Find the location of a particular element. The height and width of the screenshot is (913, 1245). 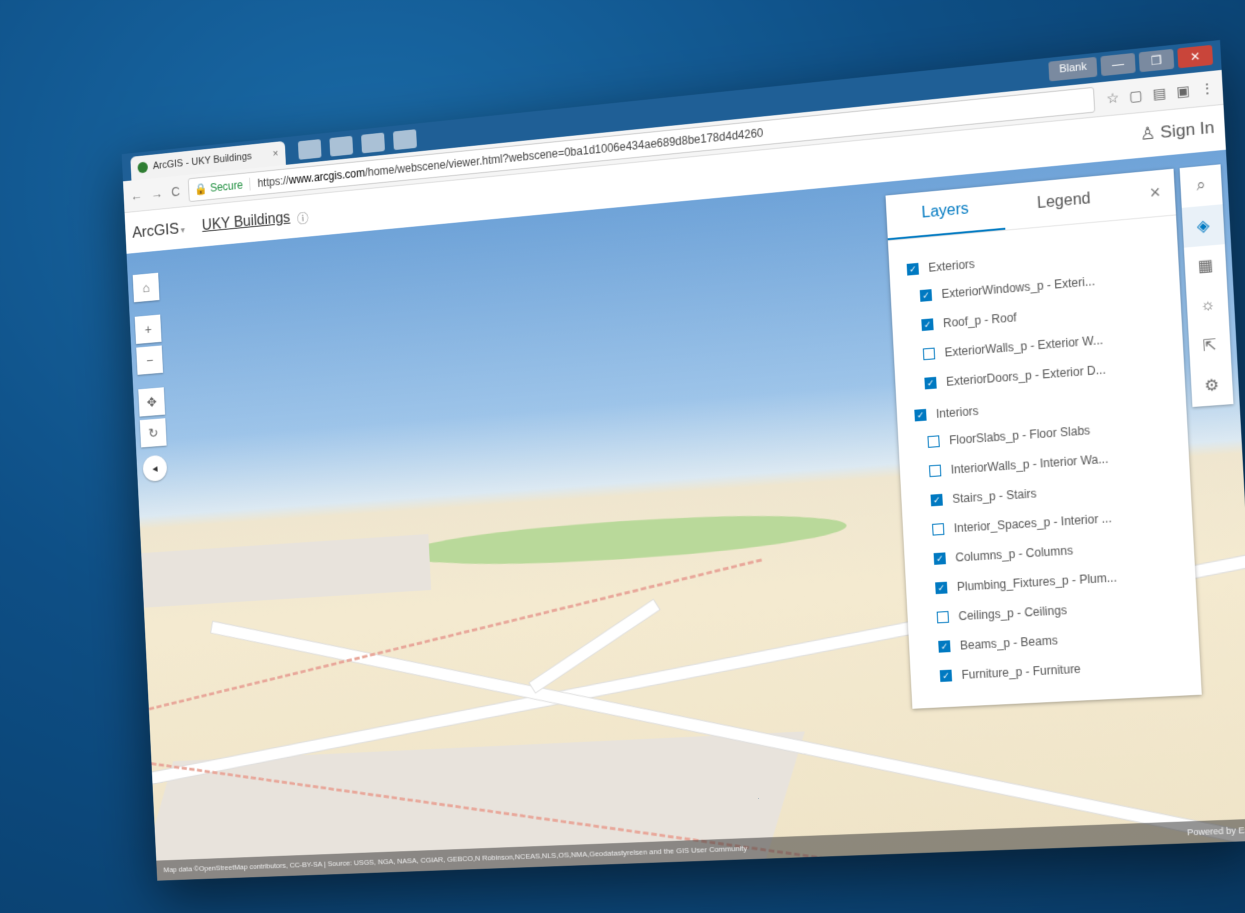

info-icon: ⓘ is located at coordinates (303, 216).